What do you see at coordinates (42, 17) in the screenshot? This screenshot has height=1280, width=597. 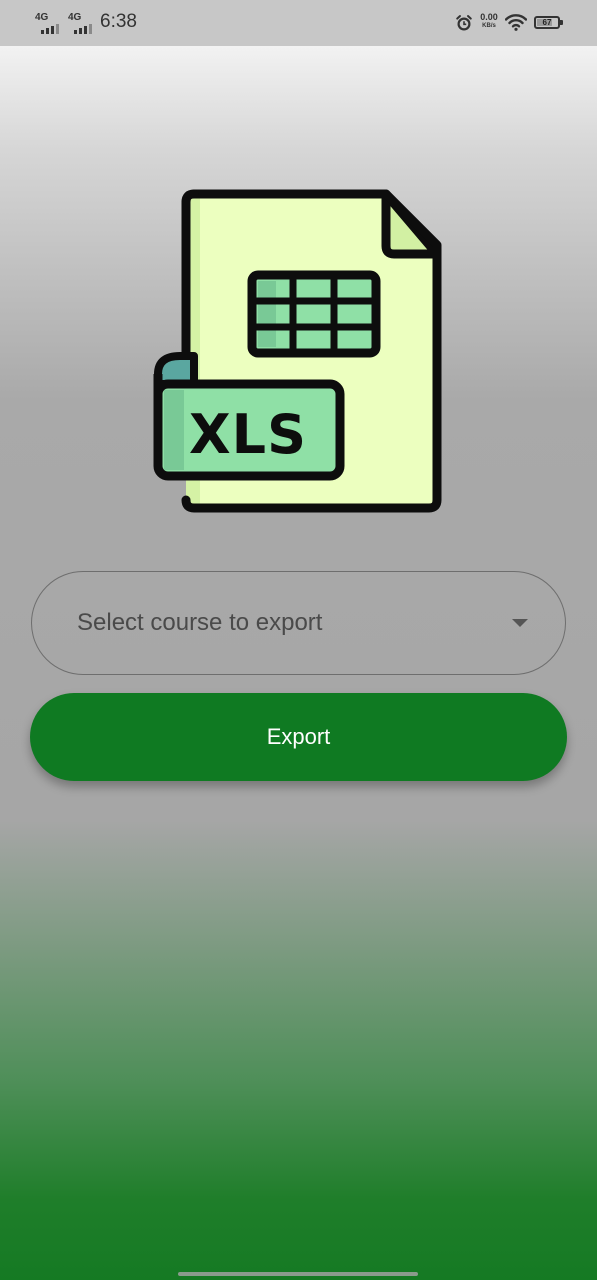 I see `sim1-network-label: 4G` at bounding box center [42, 17].